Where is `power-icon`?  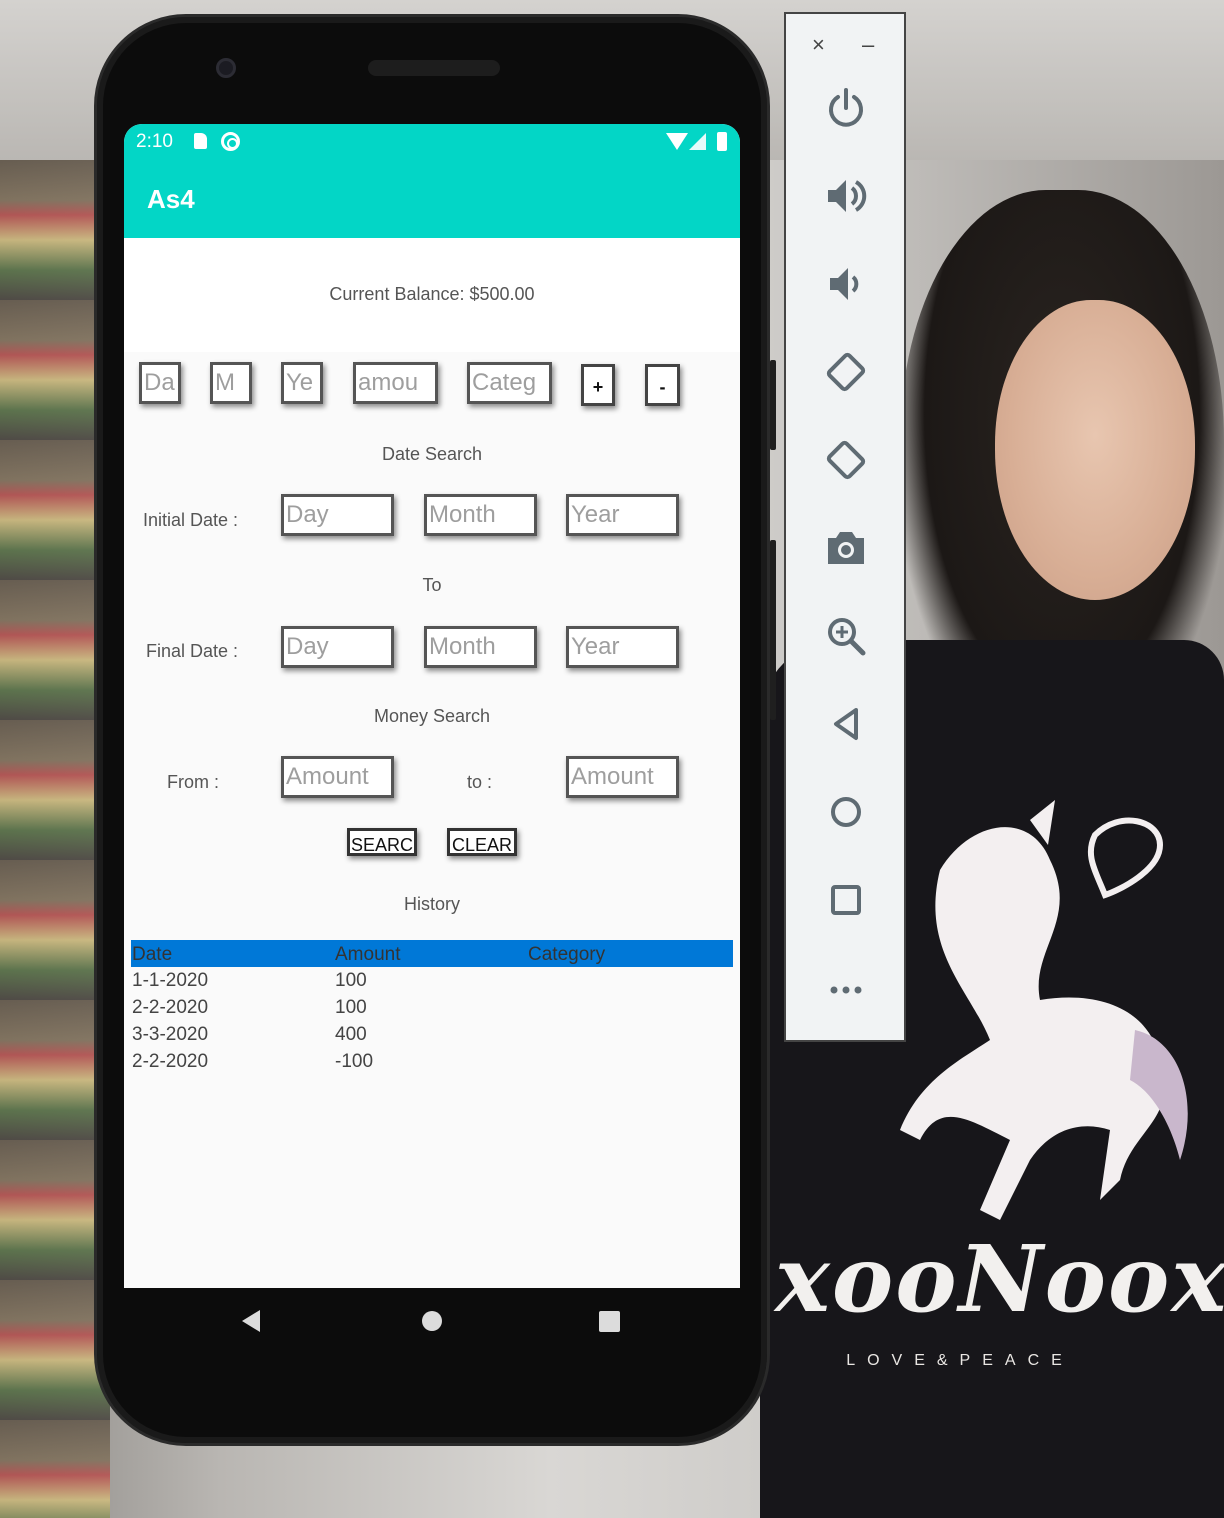 power-icon is located at coordinates (846, 108).